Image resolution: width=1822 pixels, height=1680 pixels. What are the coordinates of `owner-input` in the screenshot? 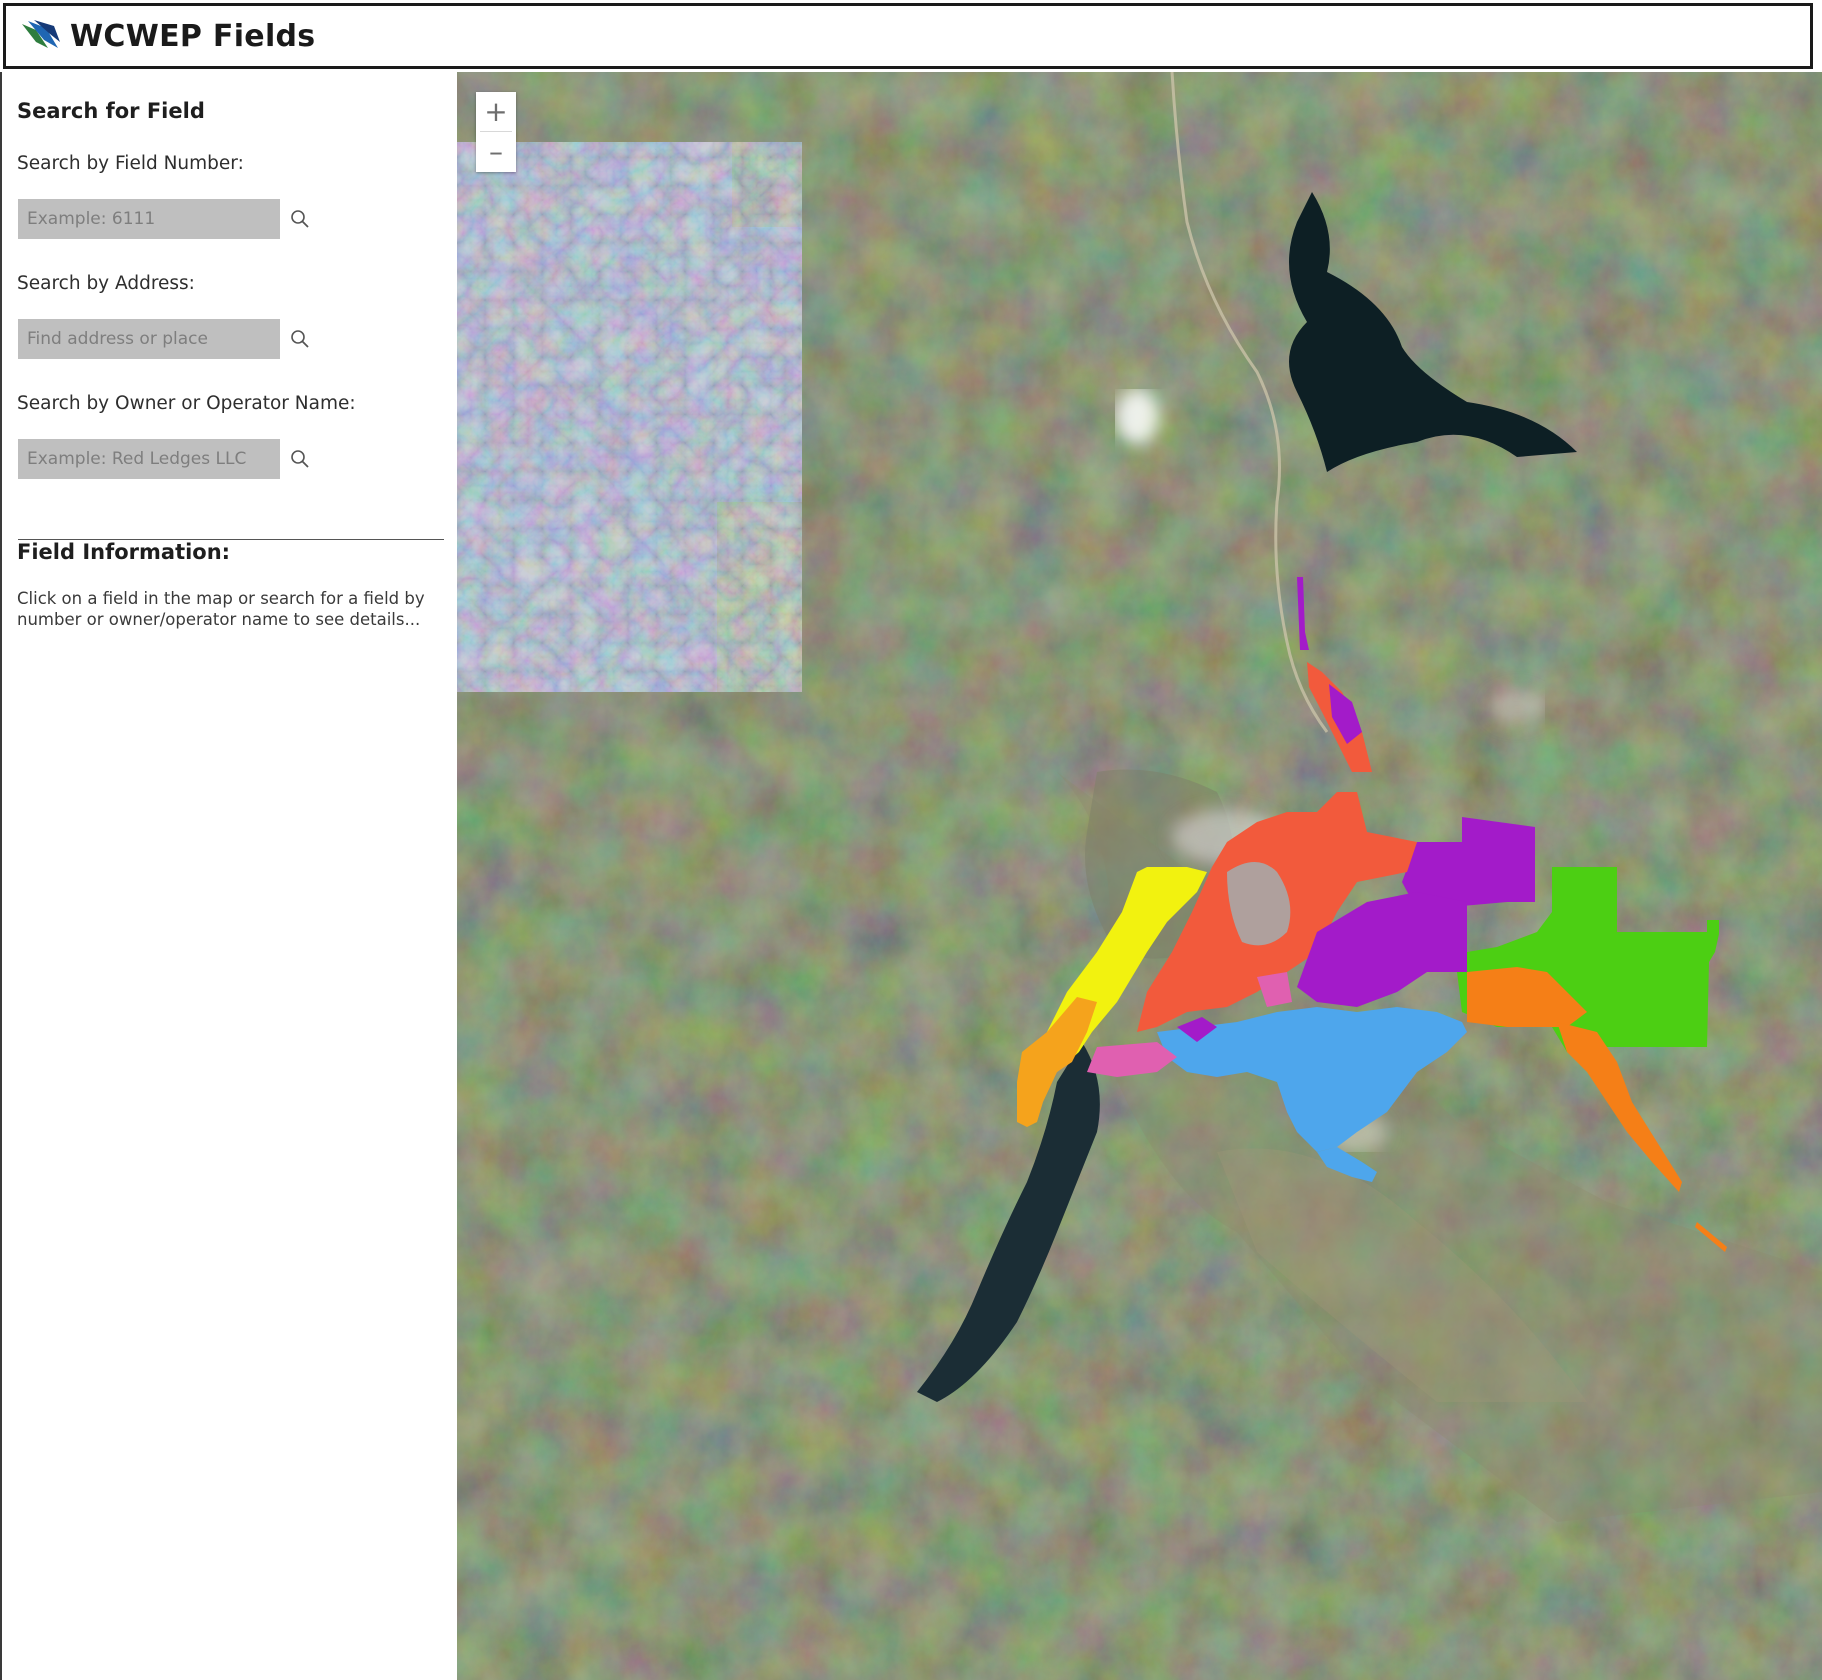 It's located at (149, 459).